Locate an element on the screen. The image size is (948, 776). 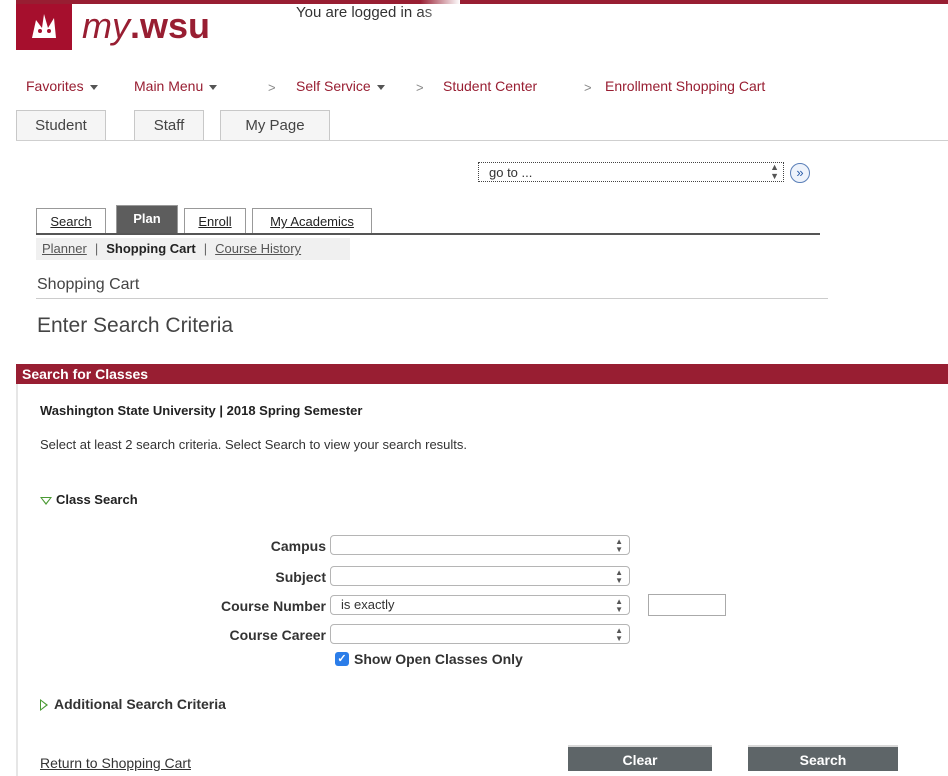
subject-label: Subject is located at coordinates (300, 577).